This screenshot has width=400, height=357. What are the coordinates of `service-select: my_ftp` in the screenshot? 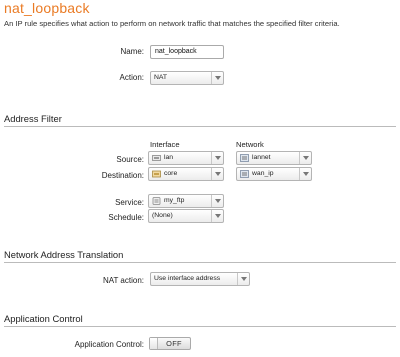 It's located at (186, 201).